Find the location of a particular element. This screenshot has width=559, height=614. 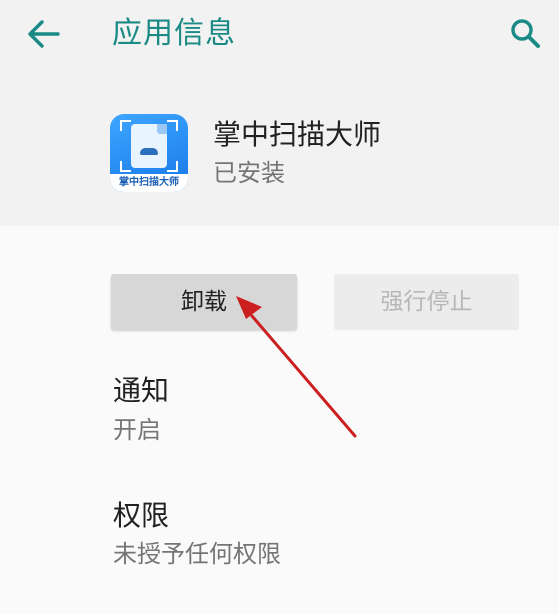

arrow-left-icon is located at coordinates (44, 34).